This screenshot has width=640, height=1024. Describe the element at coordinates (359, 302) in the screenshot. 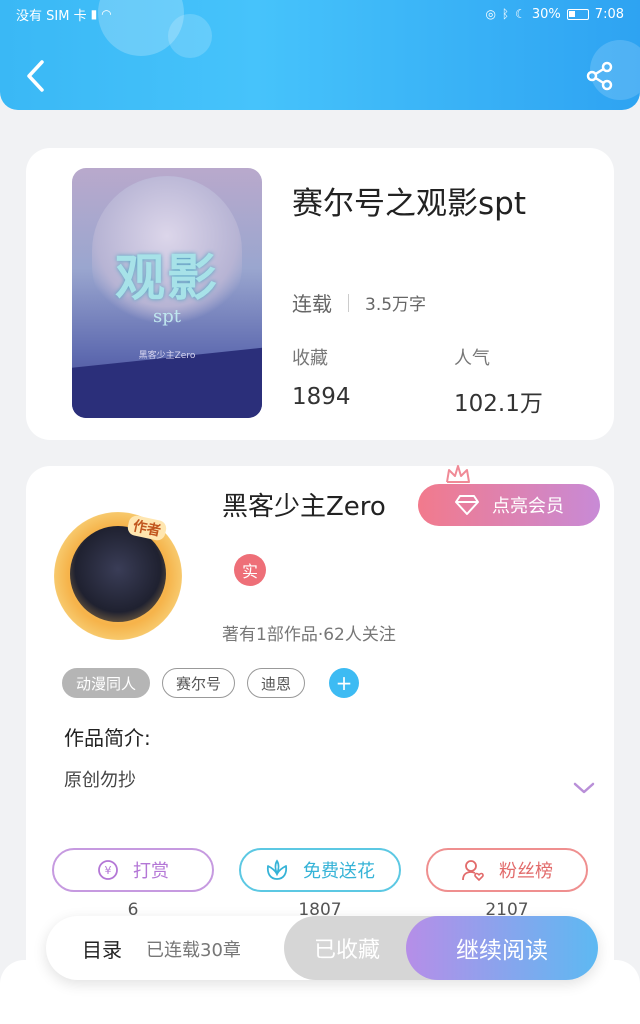

I see `book-meta: 连载 3.5万字` at that location.